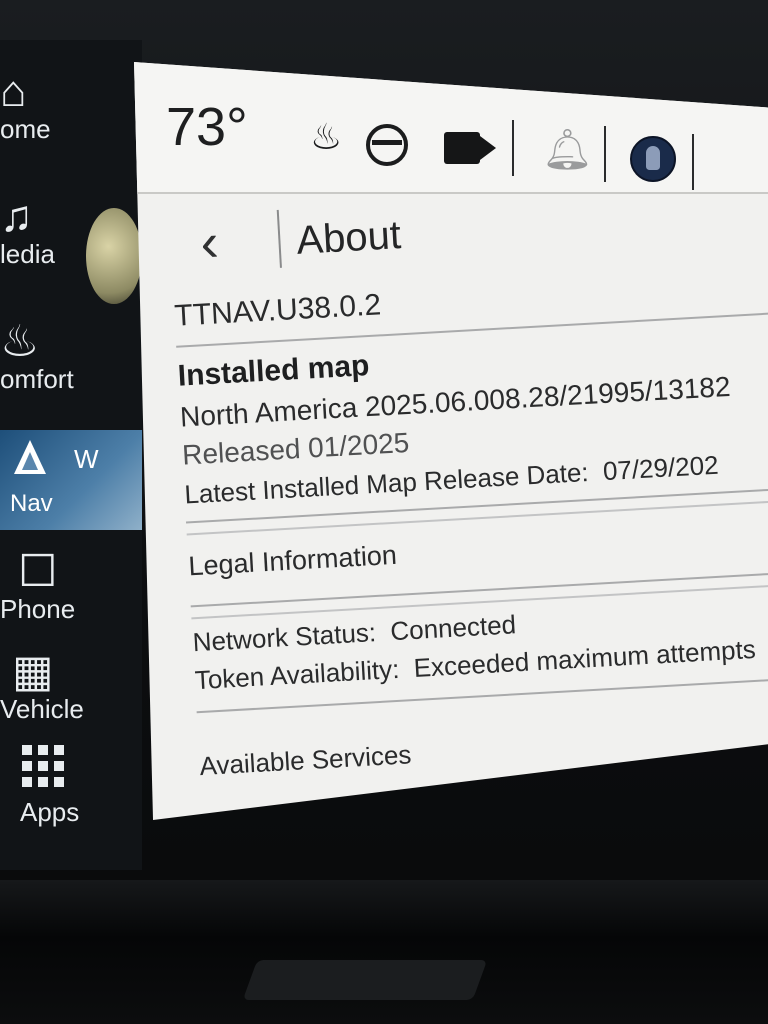 Image resolution: width=768 pixels, height=1024 pixels. What do you see at coordinates (661, 468) in the screenshot?
I see `latest-map-release-value: 07/29/202` at bounding box center [661, 468].